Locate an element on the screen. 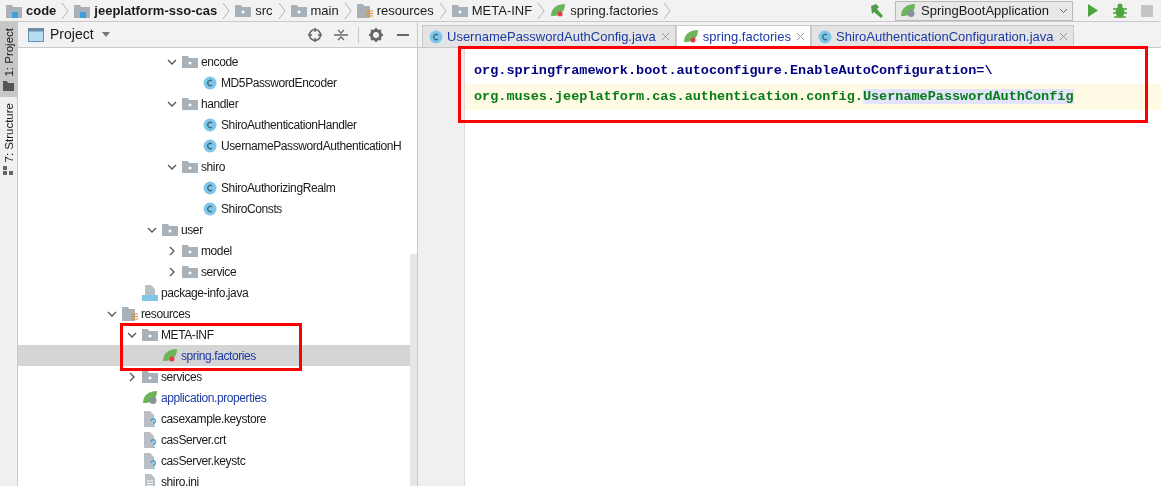 This screenshot has height=486, width=1161. tree-label: UsernamePasswordAuthenticationH is located at coordinates (311, 146).